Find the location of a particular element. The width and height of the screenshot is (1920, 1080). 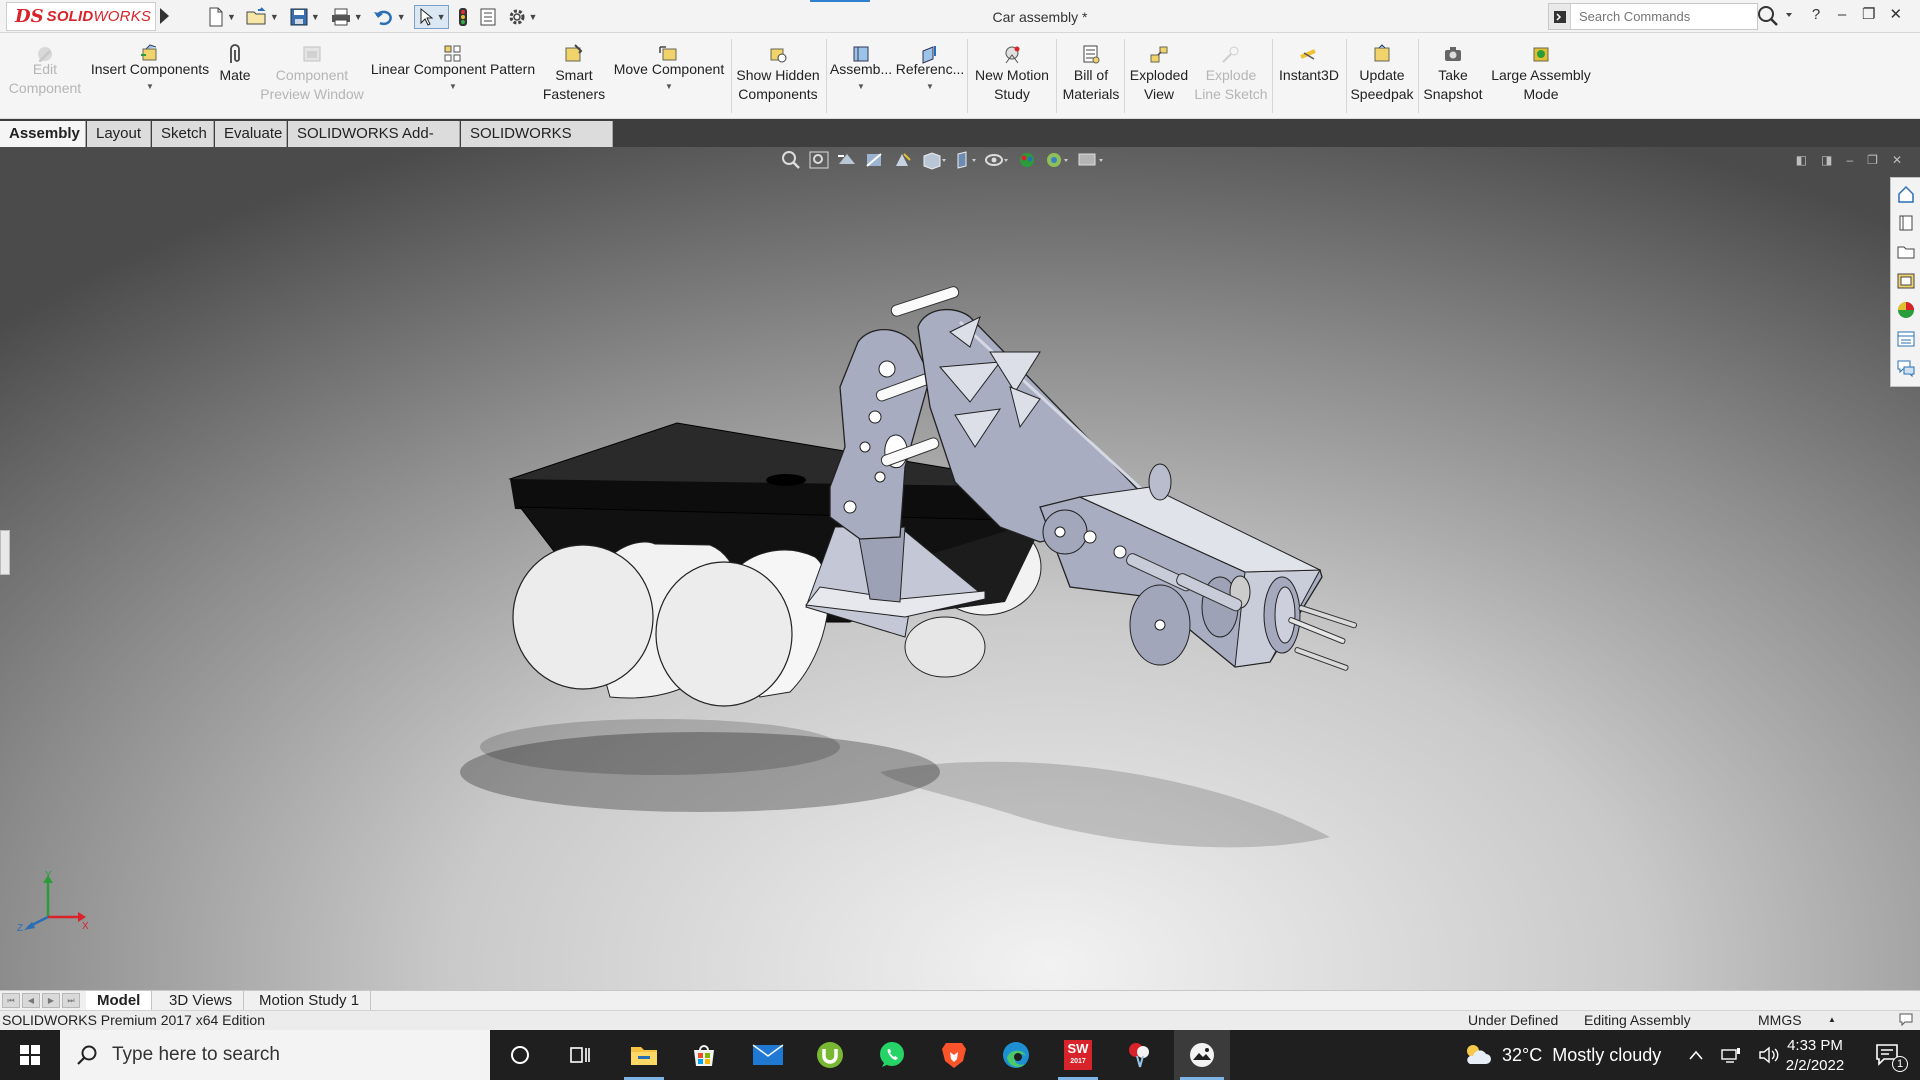

taskbar-mail is located at coordinates (768, 1055).